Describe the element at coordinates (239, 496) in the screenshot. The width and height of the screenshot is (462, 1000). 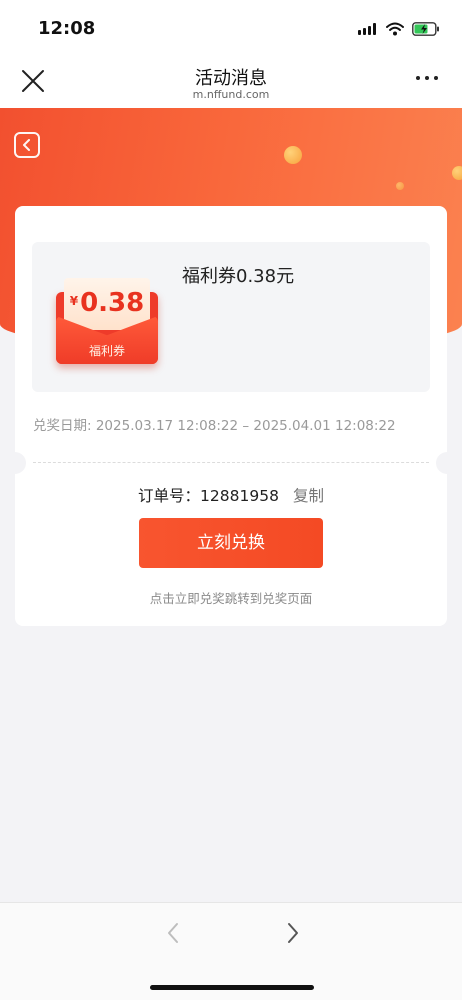
I see `order-number: 12881958` at that location.